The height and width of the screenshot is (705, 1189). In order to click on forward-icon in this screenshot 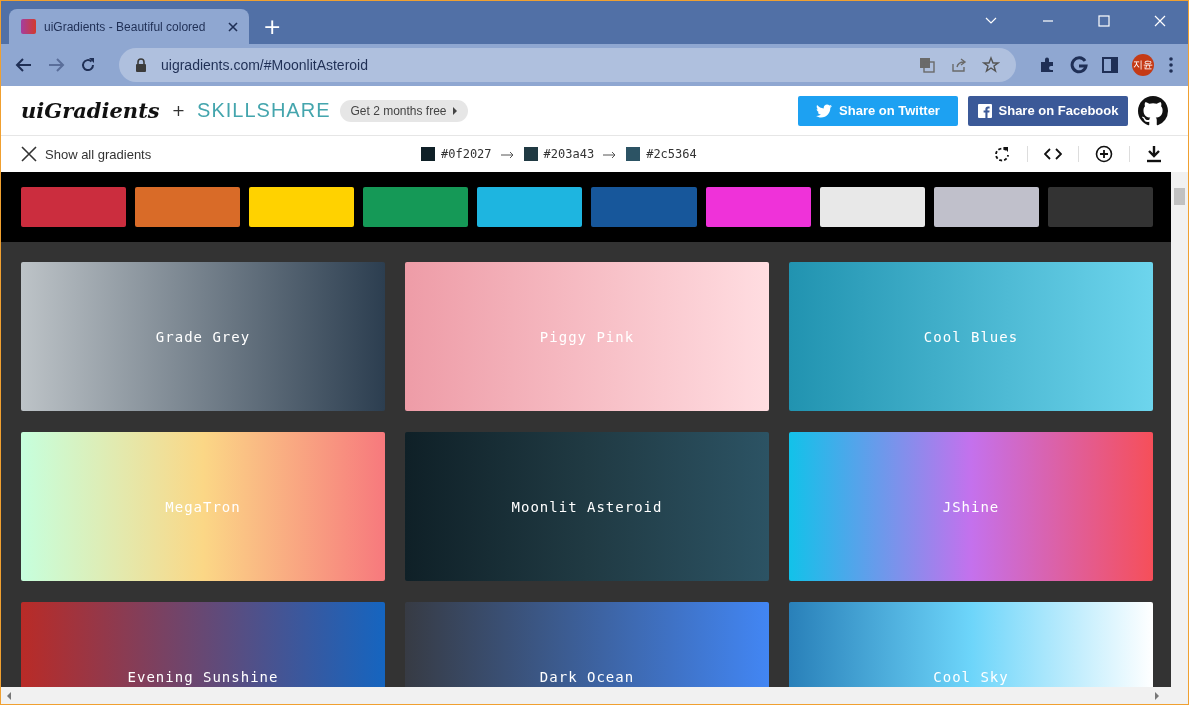, I will do `click(56, 65)`.